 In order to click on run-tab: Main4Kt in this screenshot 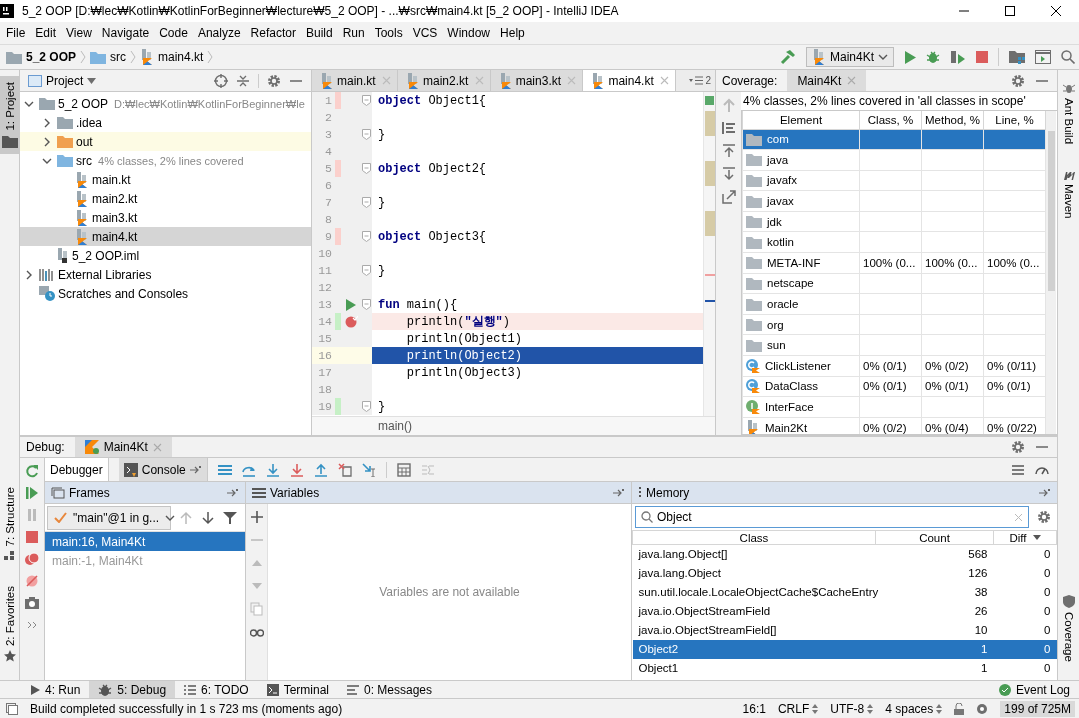, I will do `click(827, 80)`.